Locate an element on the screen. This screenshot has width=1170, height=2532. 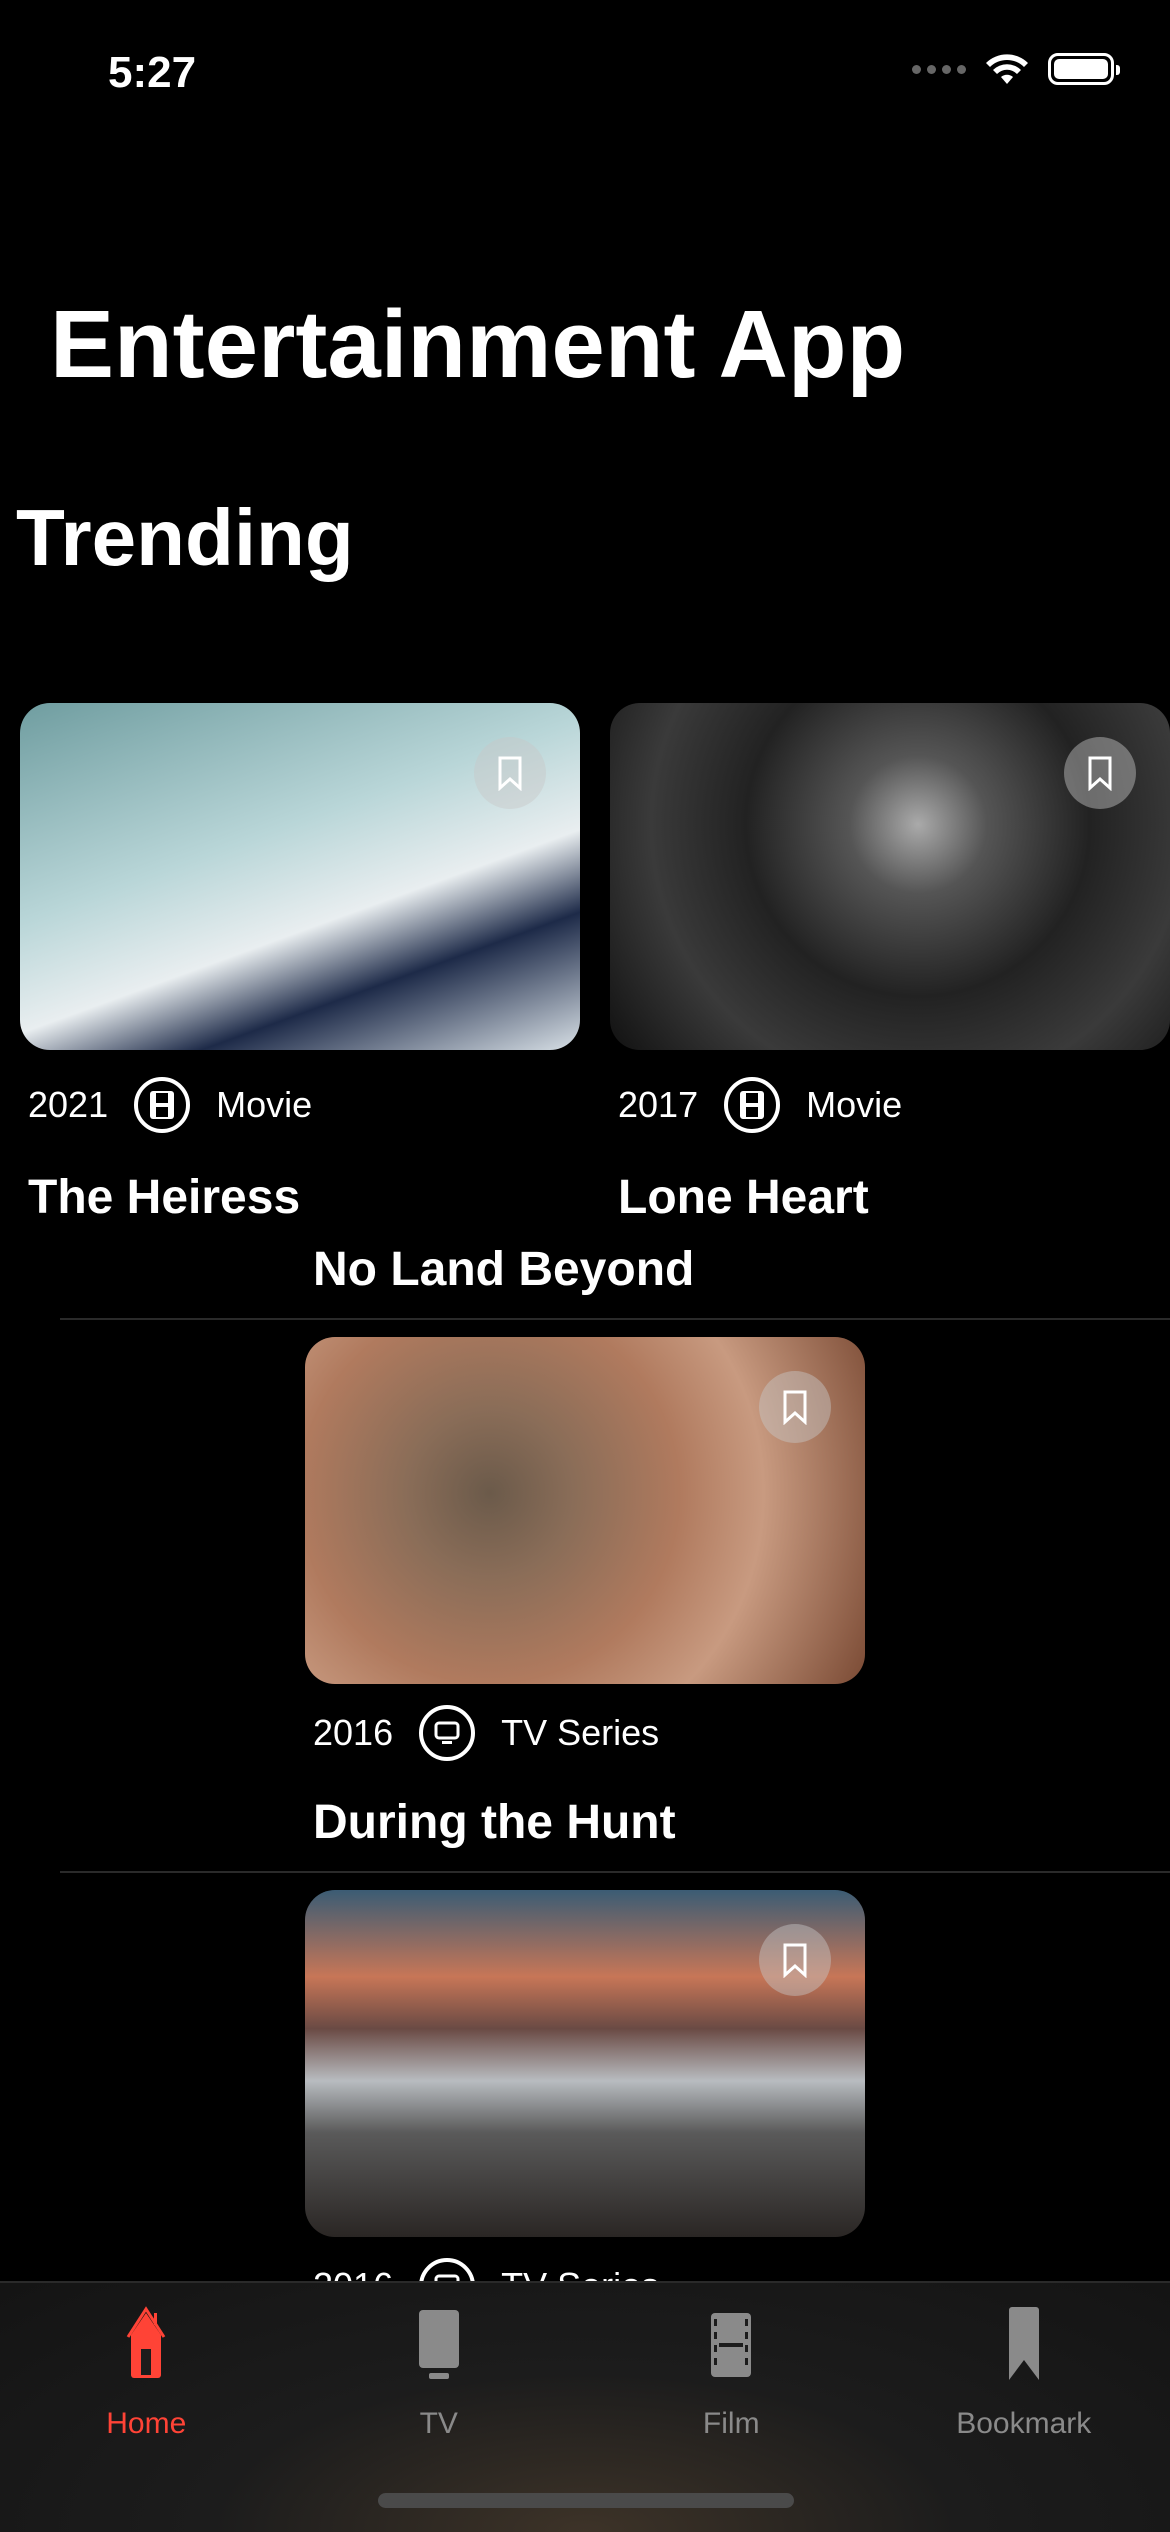
tab-label: Film is located at coordinates (731, 2423).